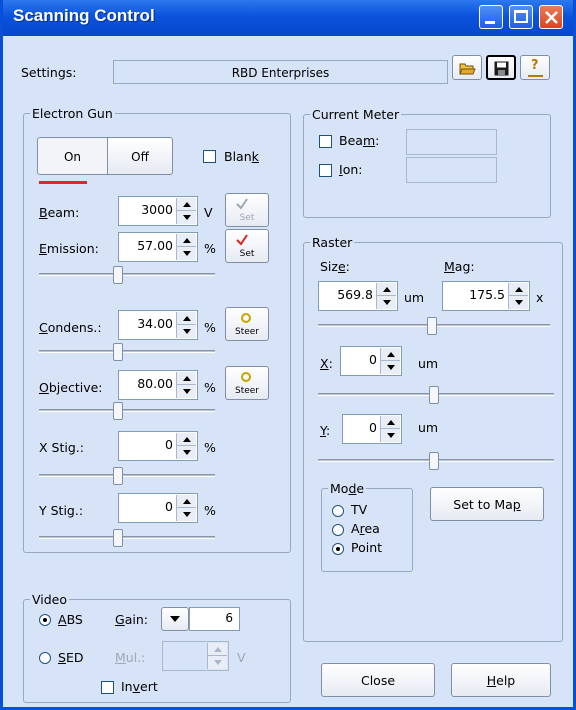 The width and height of the screenshot is (576, 710). I want to click on gun-on-button: On, so click(72, 156).